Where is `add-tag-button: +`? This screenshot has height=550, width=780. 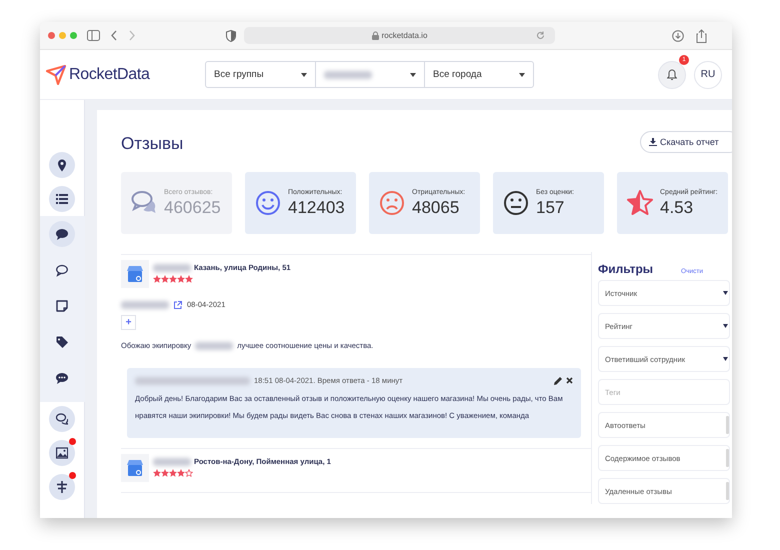
add-tag-button: + is located at coordinates (128, 322).